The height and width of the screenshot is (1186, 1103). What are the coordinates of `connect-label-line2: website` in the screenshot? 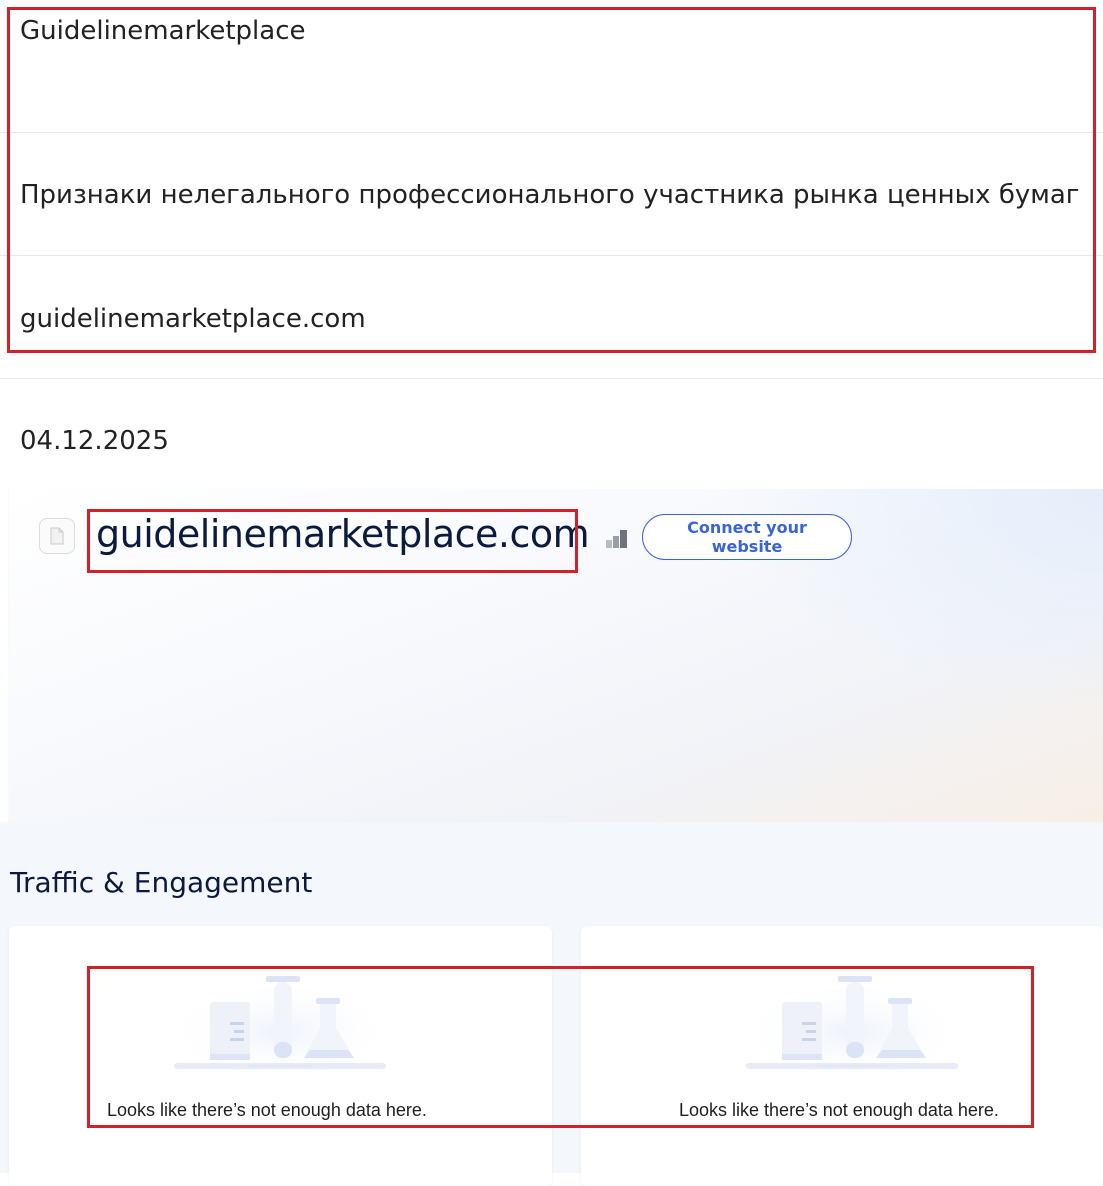 It's located at (747, 546).